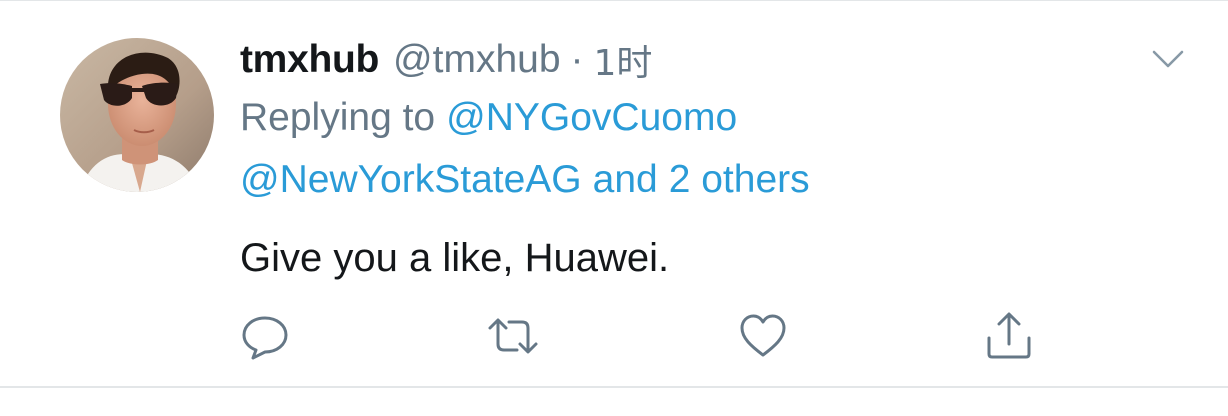 The image size is (1228, 416). Describe the element at coordinates (1009, 336) in the screenshot. I see `share-icon` at that location.